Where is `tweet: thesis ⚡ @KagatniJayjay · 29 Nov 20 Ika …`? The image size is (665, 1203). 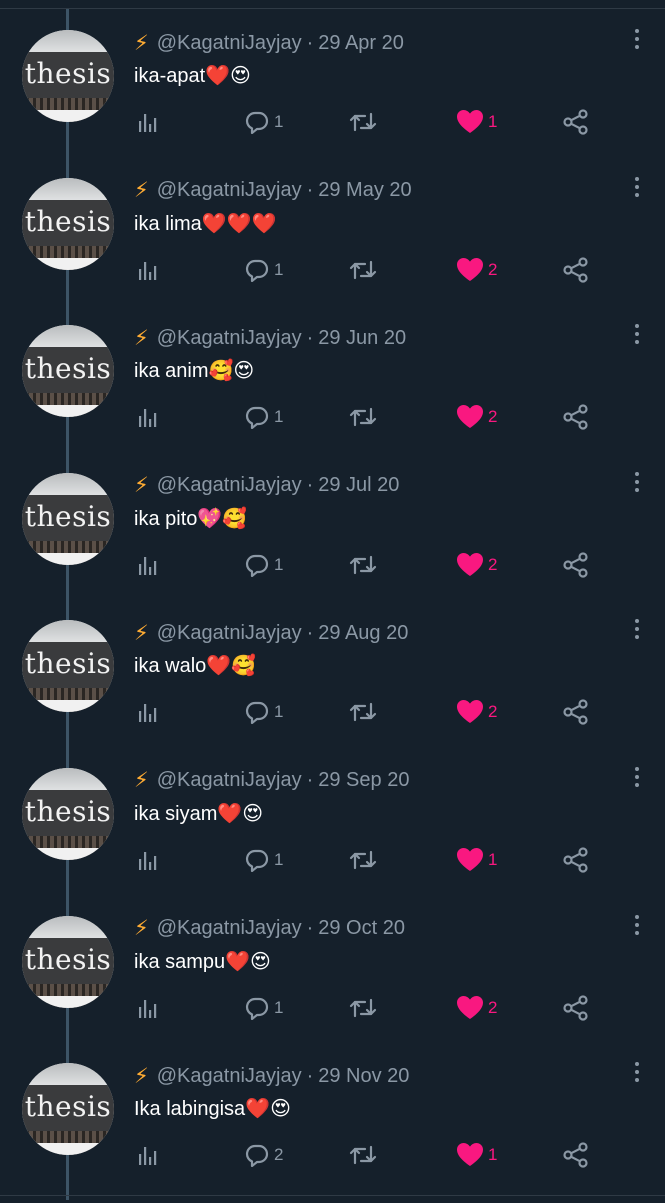 tweet: thesis ⚡ @KagatniJayjay · 29 Nov 20 Ika … is located at coordinates (332, 1129).